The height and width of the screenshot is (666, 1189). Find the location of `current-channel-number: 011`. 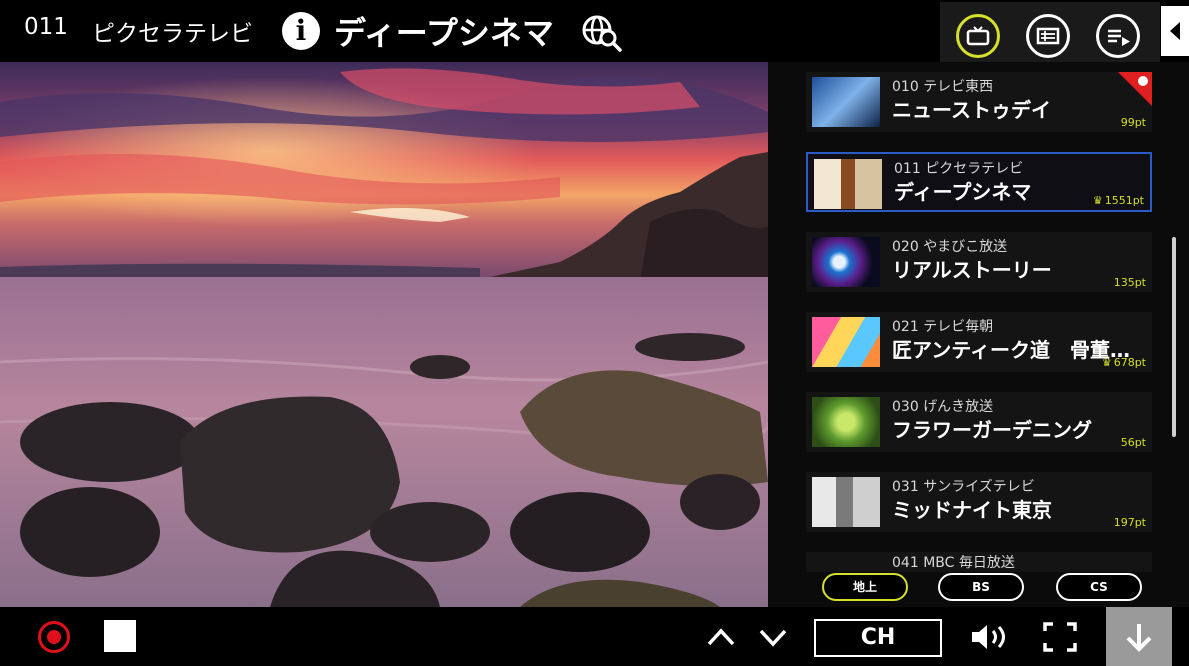

current-channel-number: 011 is located at coordinates (46, 27).